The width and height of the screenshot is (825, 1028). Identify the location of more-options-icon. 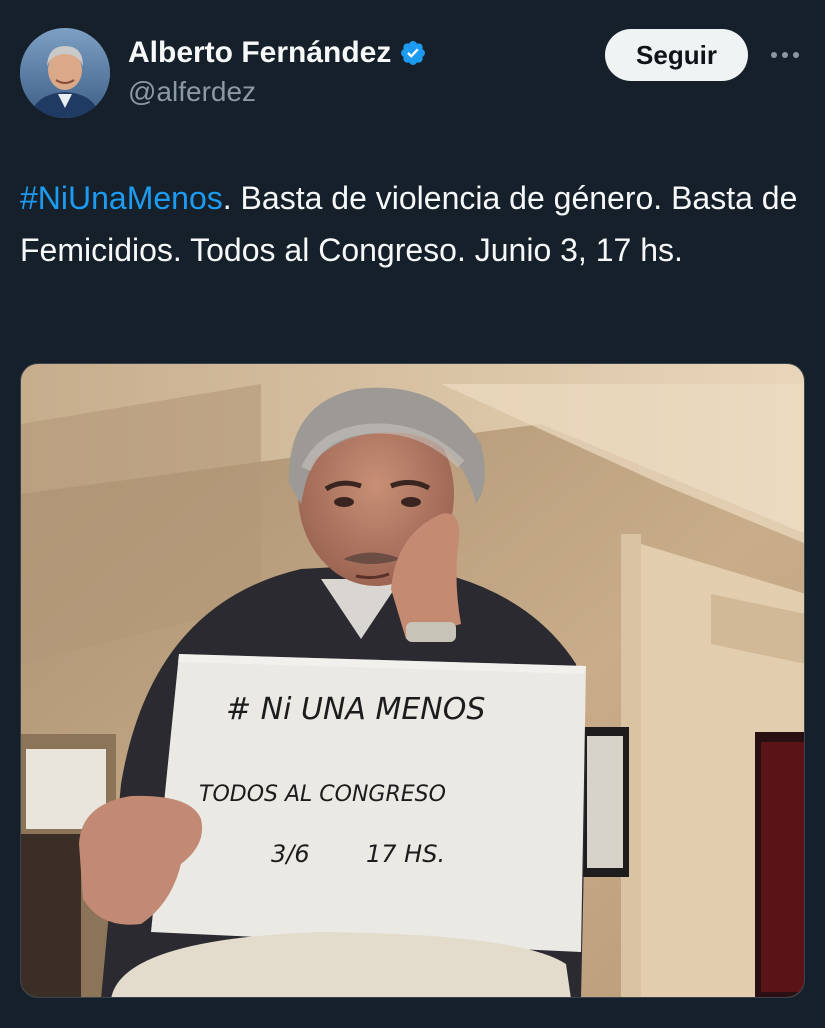
(785, 55).